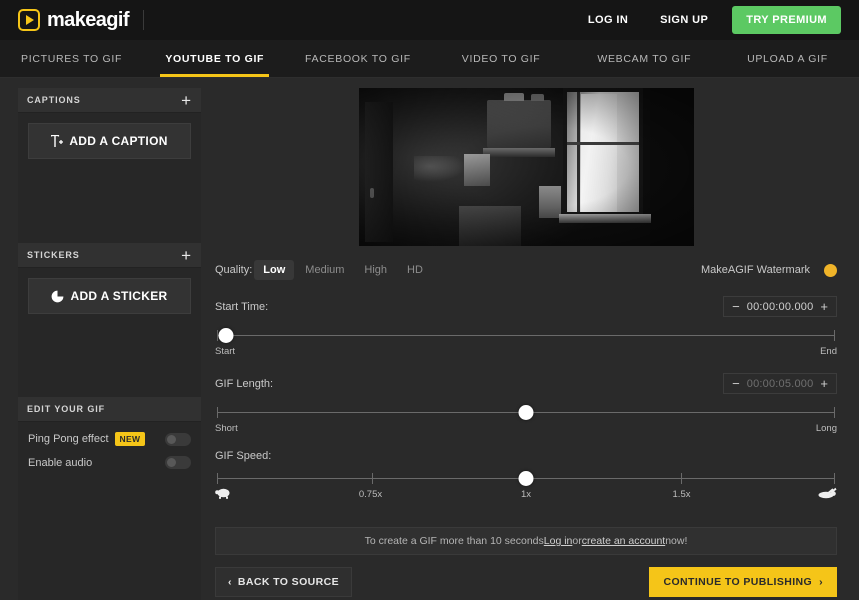 The width and height of the screenshot is (859, 600). What do you see at coordinates (526, 306) in the screenshot?
I see `start-time-header: Start Time: − 00:00:00.000 +` at bounding box center [526, 306].